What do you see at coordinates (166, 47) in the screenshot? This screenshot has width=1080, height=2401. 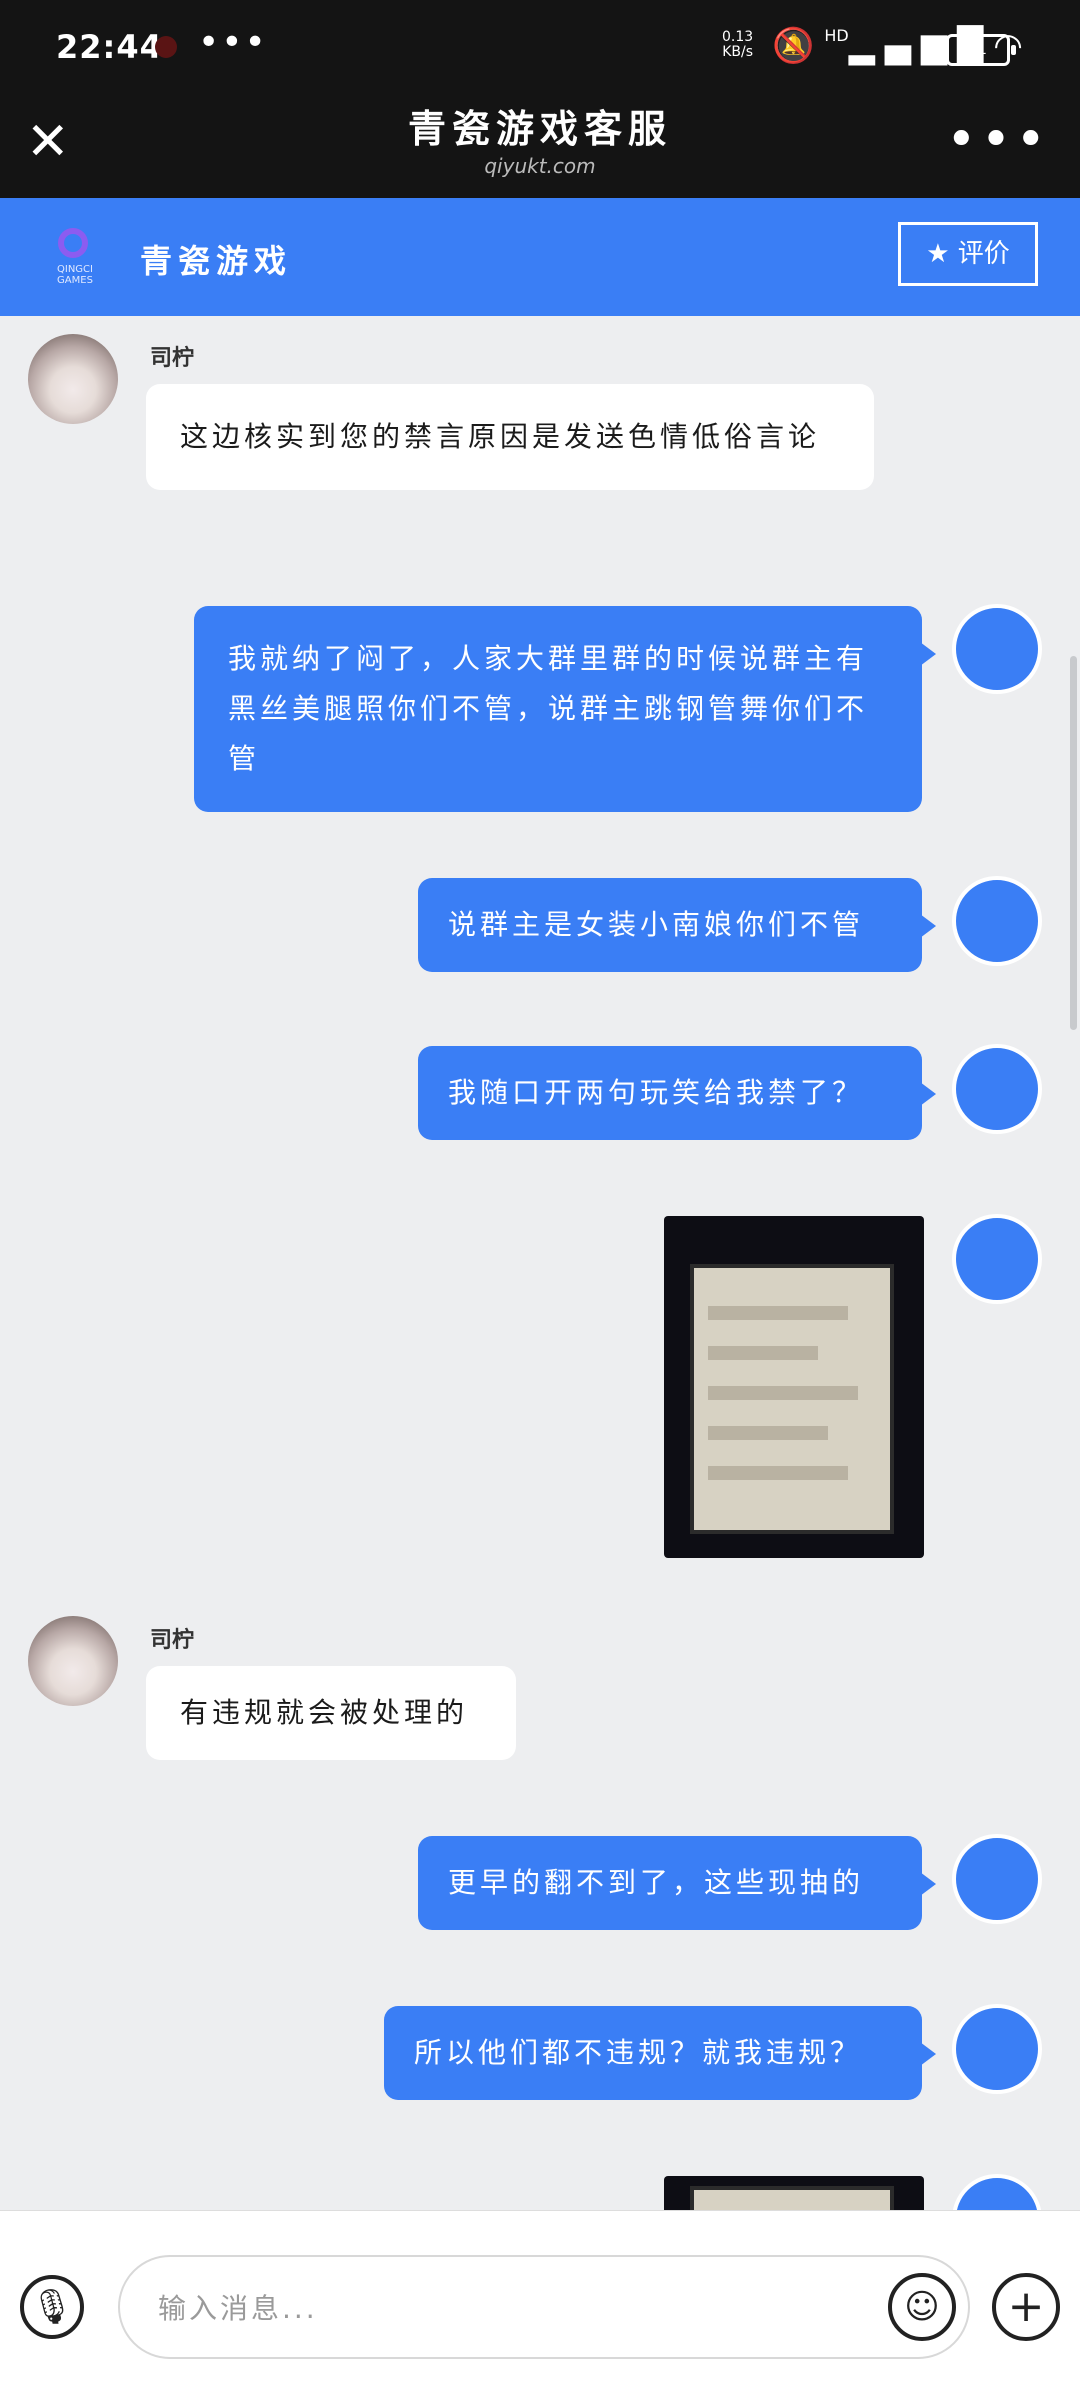 I see `app-notification-icon` at bounding box center [166, 47].